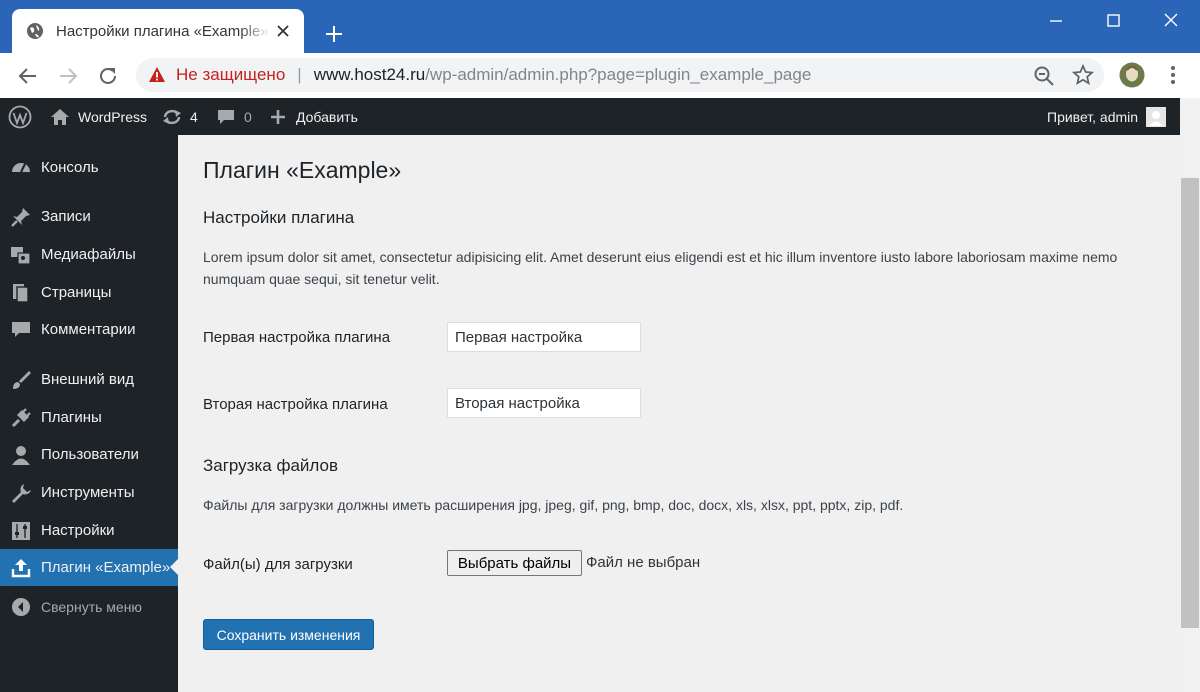 The image size is (1200, 692). I want to click on section-title-settings: Настройки плагина, so click(279, 217).